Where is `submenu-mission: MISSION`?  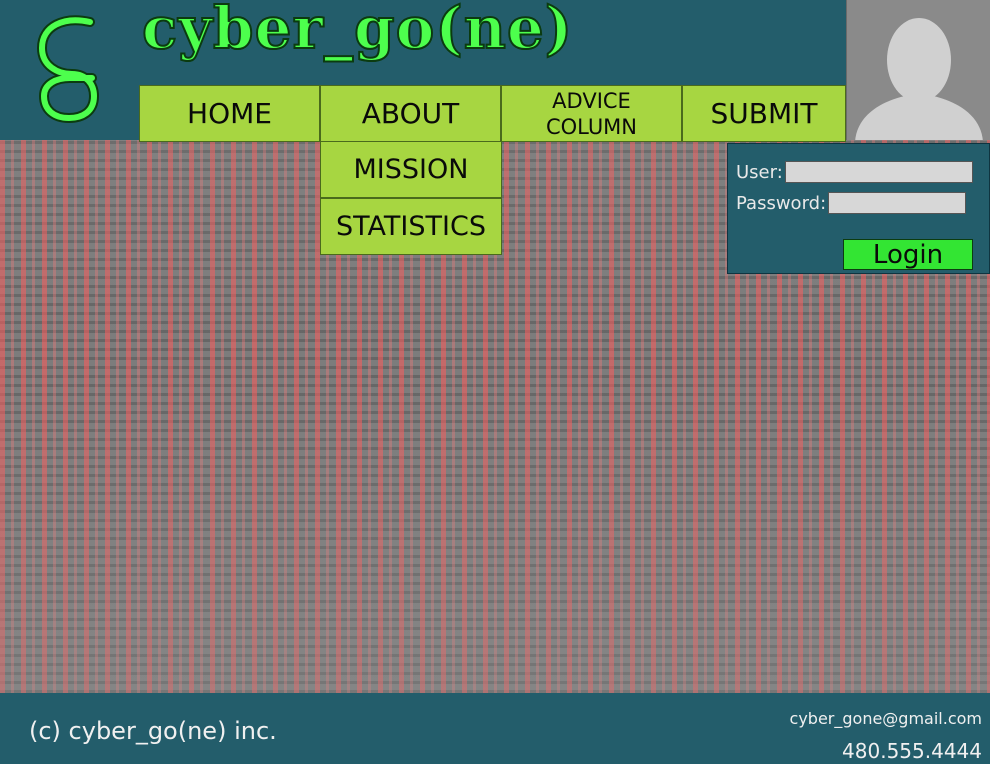 submenu-mission: MISSION is located at coordinates (411, 169).